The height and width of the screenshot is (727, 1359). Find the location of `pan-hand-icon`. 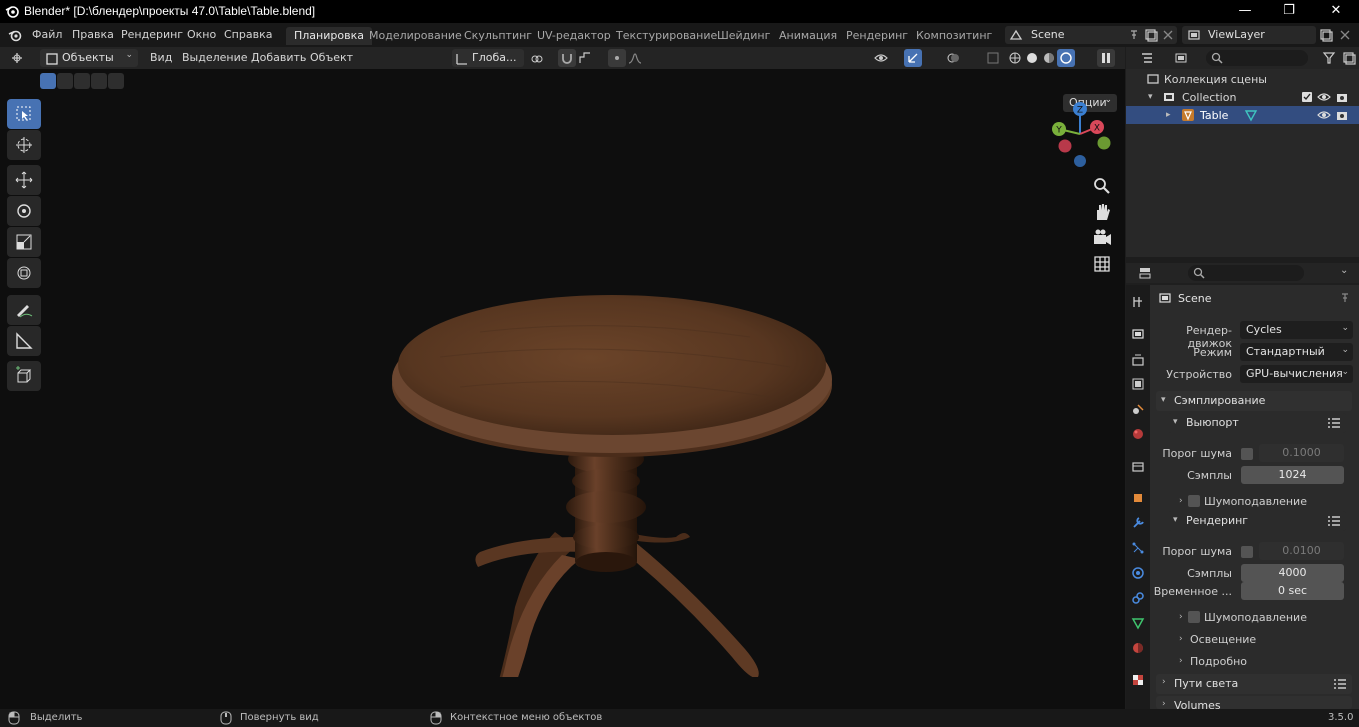

pan-hand-icon is located at coordinates (1102, 212).